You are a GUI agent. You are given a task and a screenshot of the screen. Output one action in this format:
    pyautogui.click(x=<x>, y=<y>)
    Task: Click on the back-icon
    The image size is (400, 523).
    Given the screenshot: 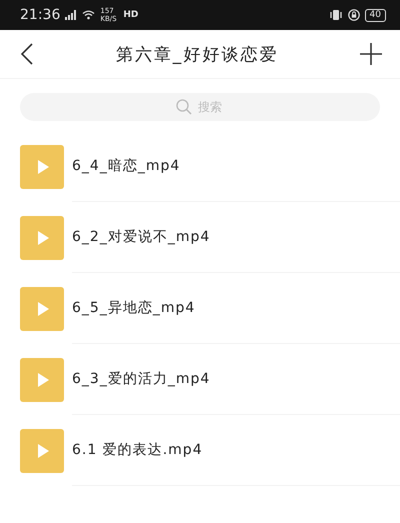 What is the action you would take?
    pyautogui.click(x=27, y=54)
    